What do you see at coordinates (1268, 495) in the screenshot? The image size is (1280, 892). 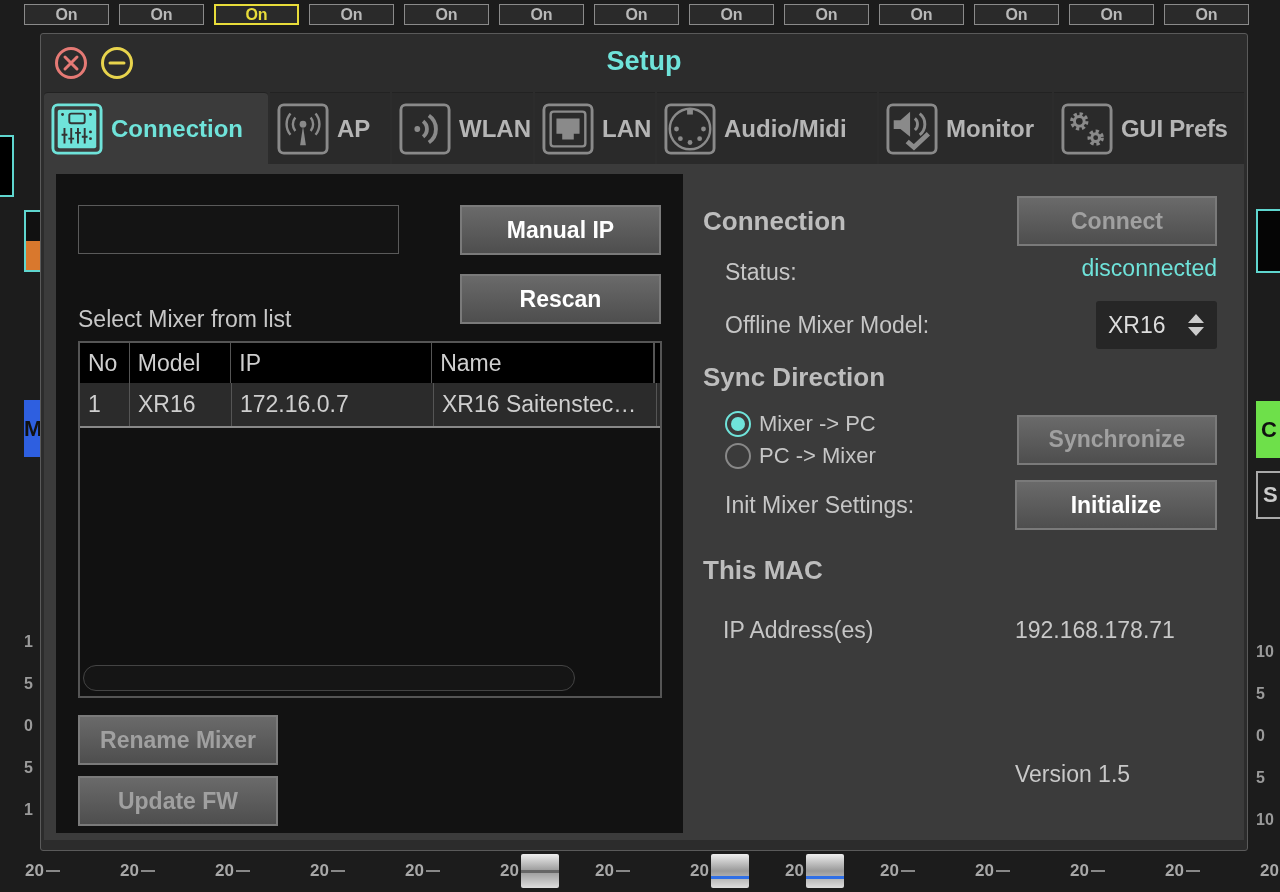 I see `channel-button: S` at bounding box center [1268, 495].